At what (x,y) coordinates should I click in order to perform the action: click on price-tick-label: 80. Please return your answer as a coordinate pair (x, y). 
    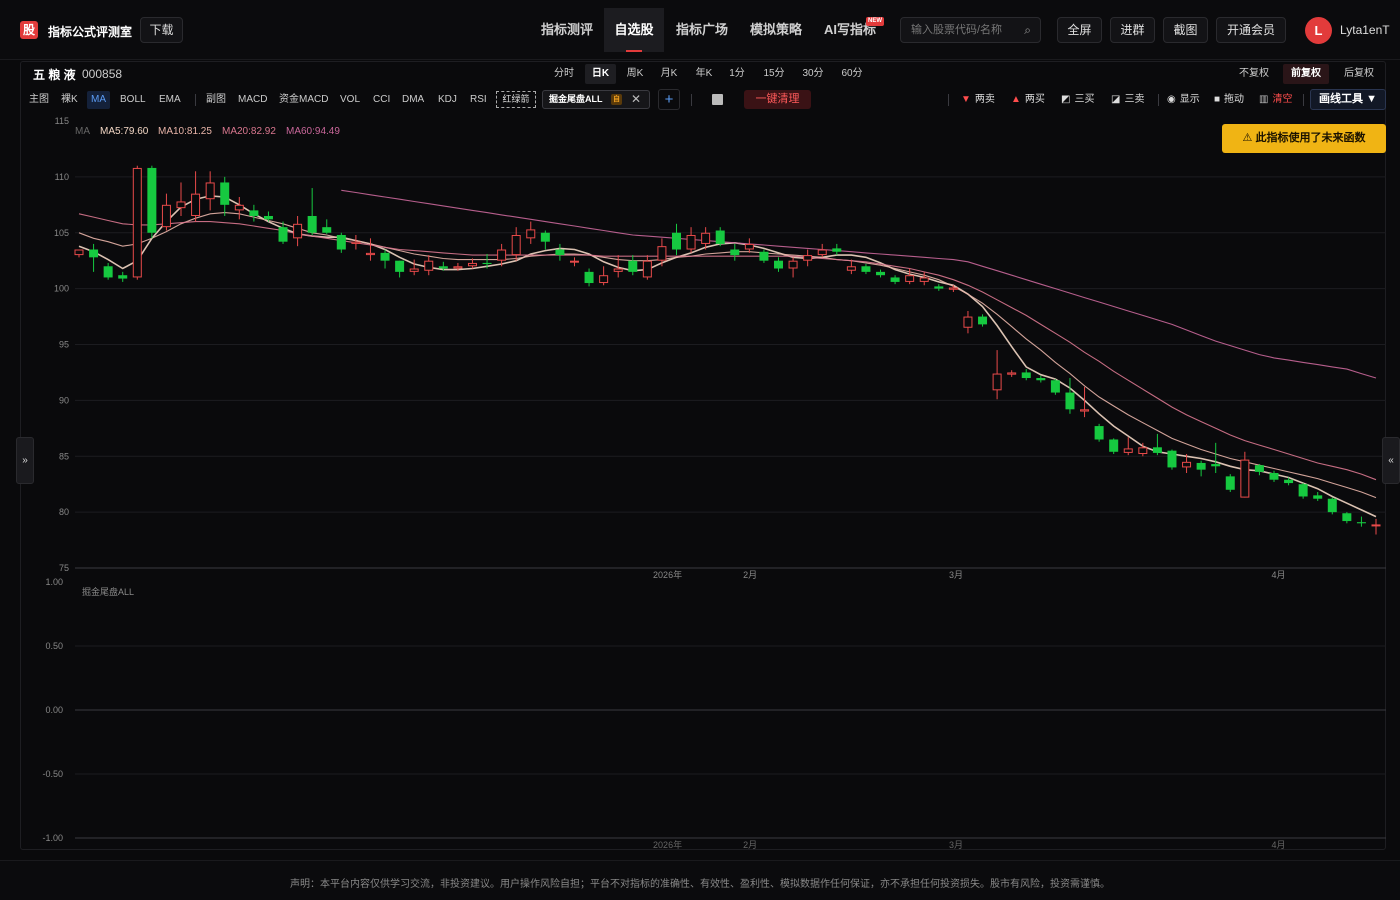
    Looking at the image, I should click on (64, 512).